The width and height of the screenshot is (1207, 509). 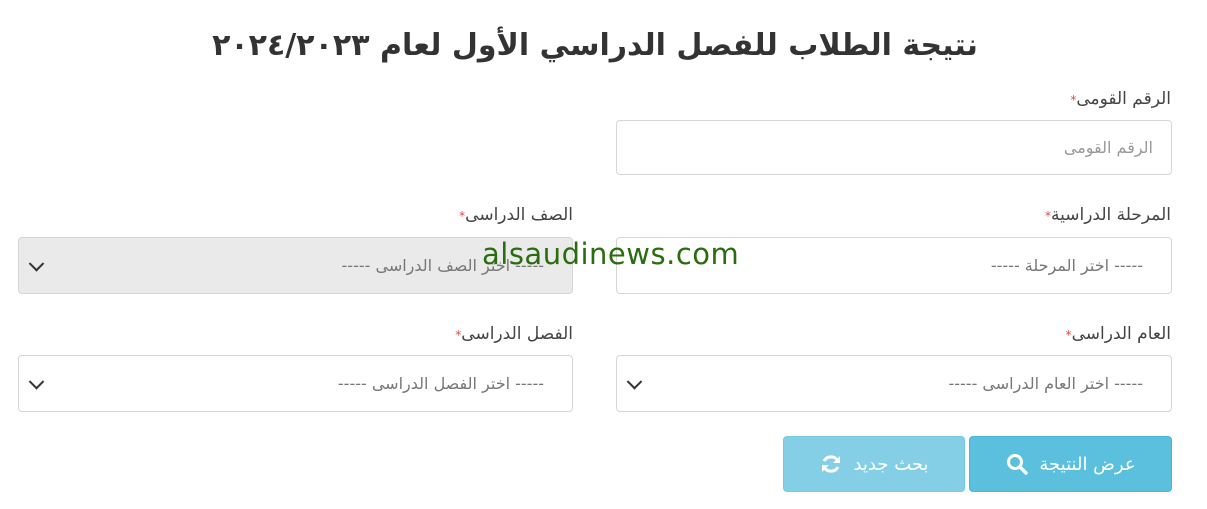 I want to click on stage-label-text: المرحلة الدراسية, so click(x=1110, y=215).